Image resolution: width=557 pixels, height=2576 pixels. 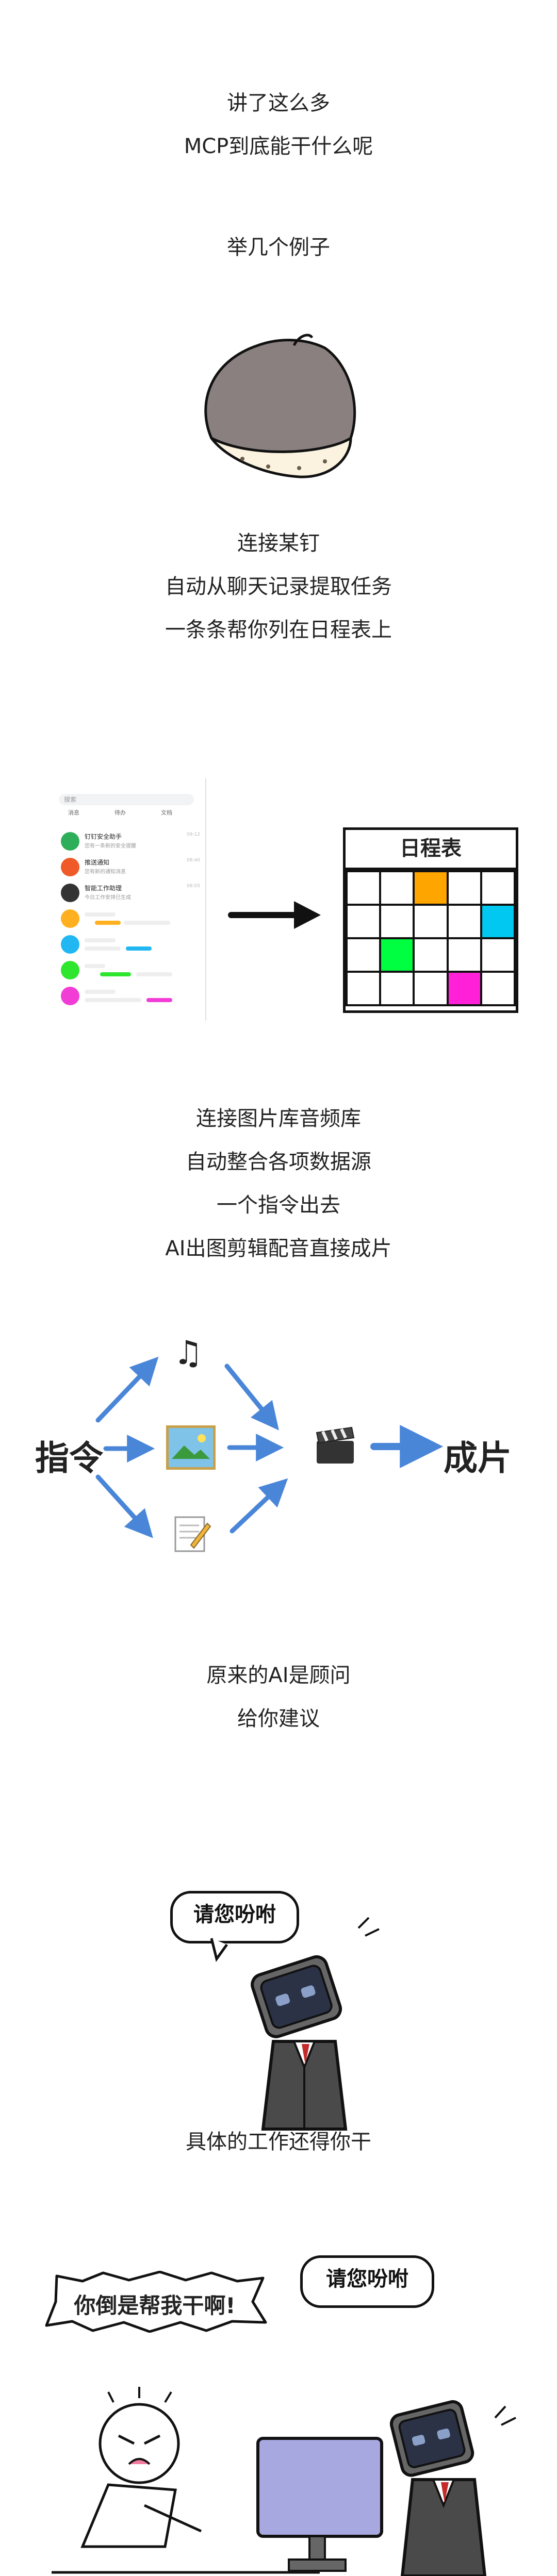 What do you see at coordinates (278, 1162) in the screenshot?
I see `caption-line: 自动整合各项数据源` at bounding box center [278, 1162].